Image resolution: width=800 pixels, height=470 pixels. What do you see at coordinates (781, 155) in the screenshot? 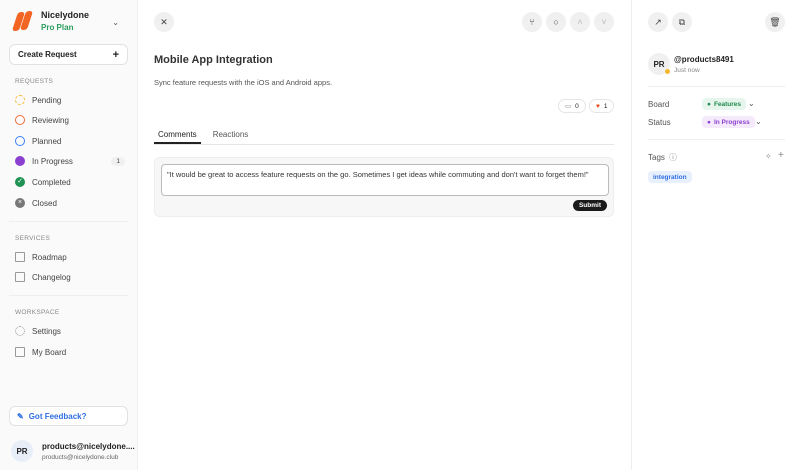
I see `add-tag-button: +` at bounding box center [781, 155].